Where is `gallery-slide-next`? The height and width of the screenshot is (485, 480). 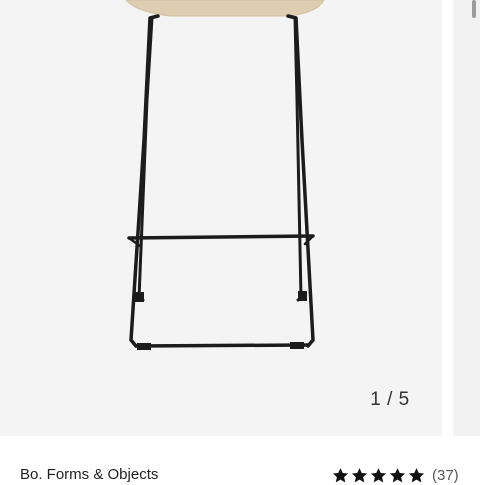 gallery-slide-next is located at coordinates (466, 218).